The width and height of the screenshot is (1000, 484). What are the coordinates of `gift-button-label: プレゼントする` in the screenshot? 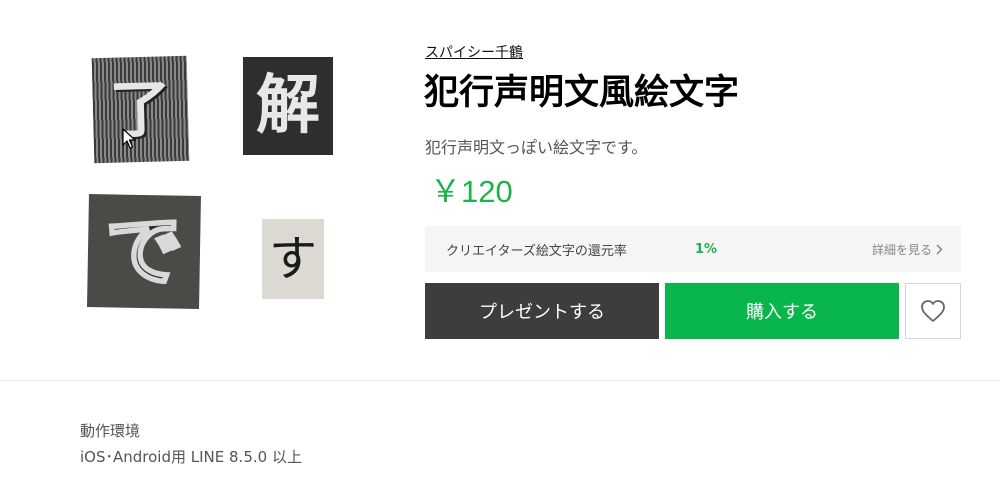 It's located at (542, 312).